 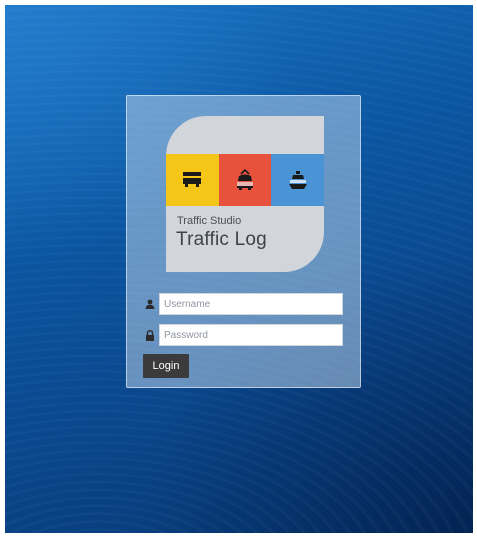 I want to click on bus-icon, so click(x=192, y=179).